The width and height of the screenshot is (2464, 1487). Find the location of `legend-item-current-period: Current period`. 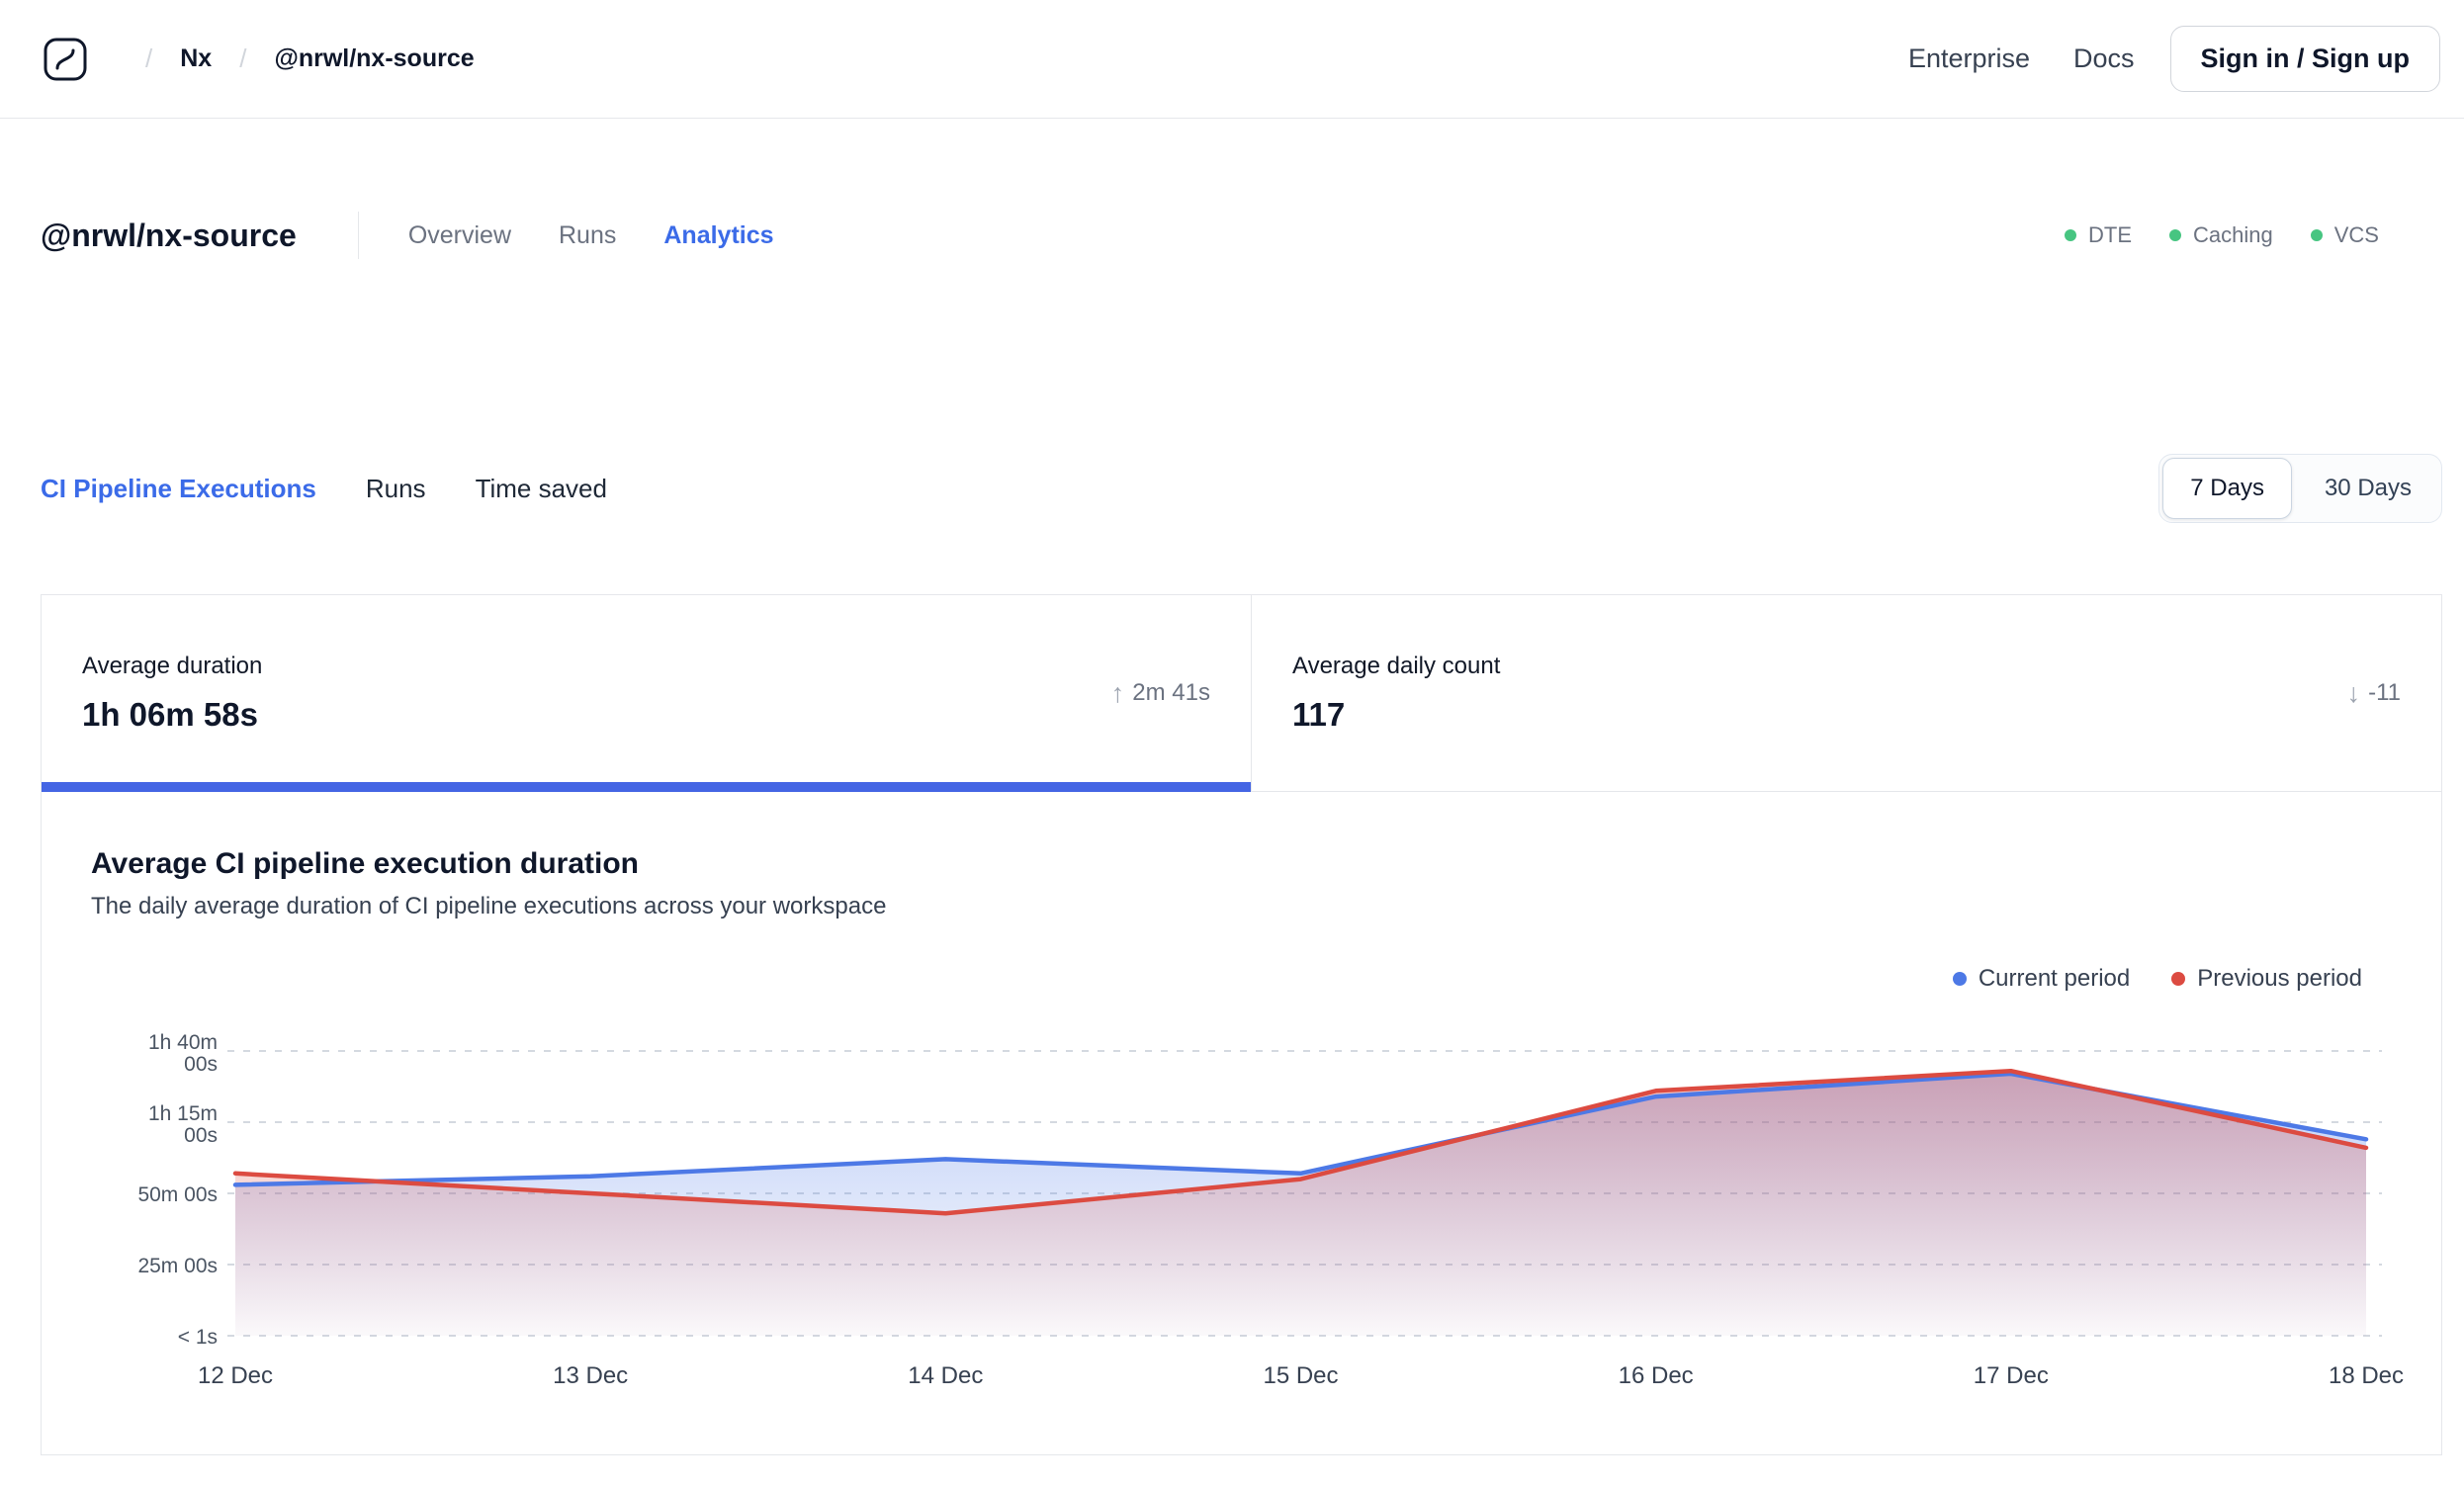

legend-item-current-period: Current period is located at coordinates (2042, 979).